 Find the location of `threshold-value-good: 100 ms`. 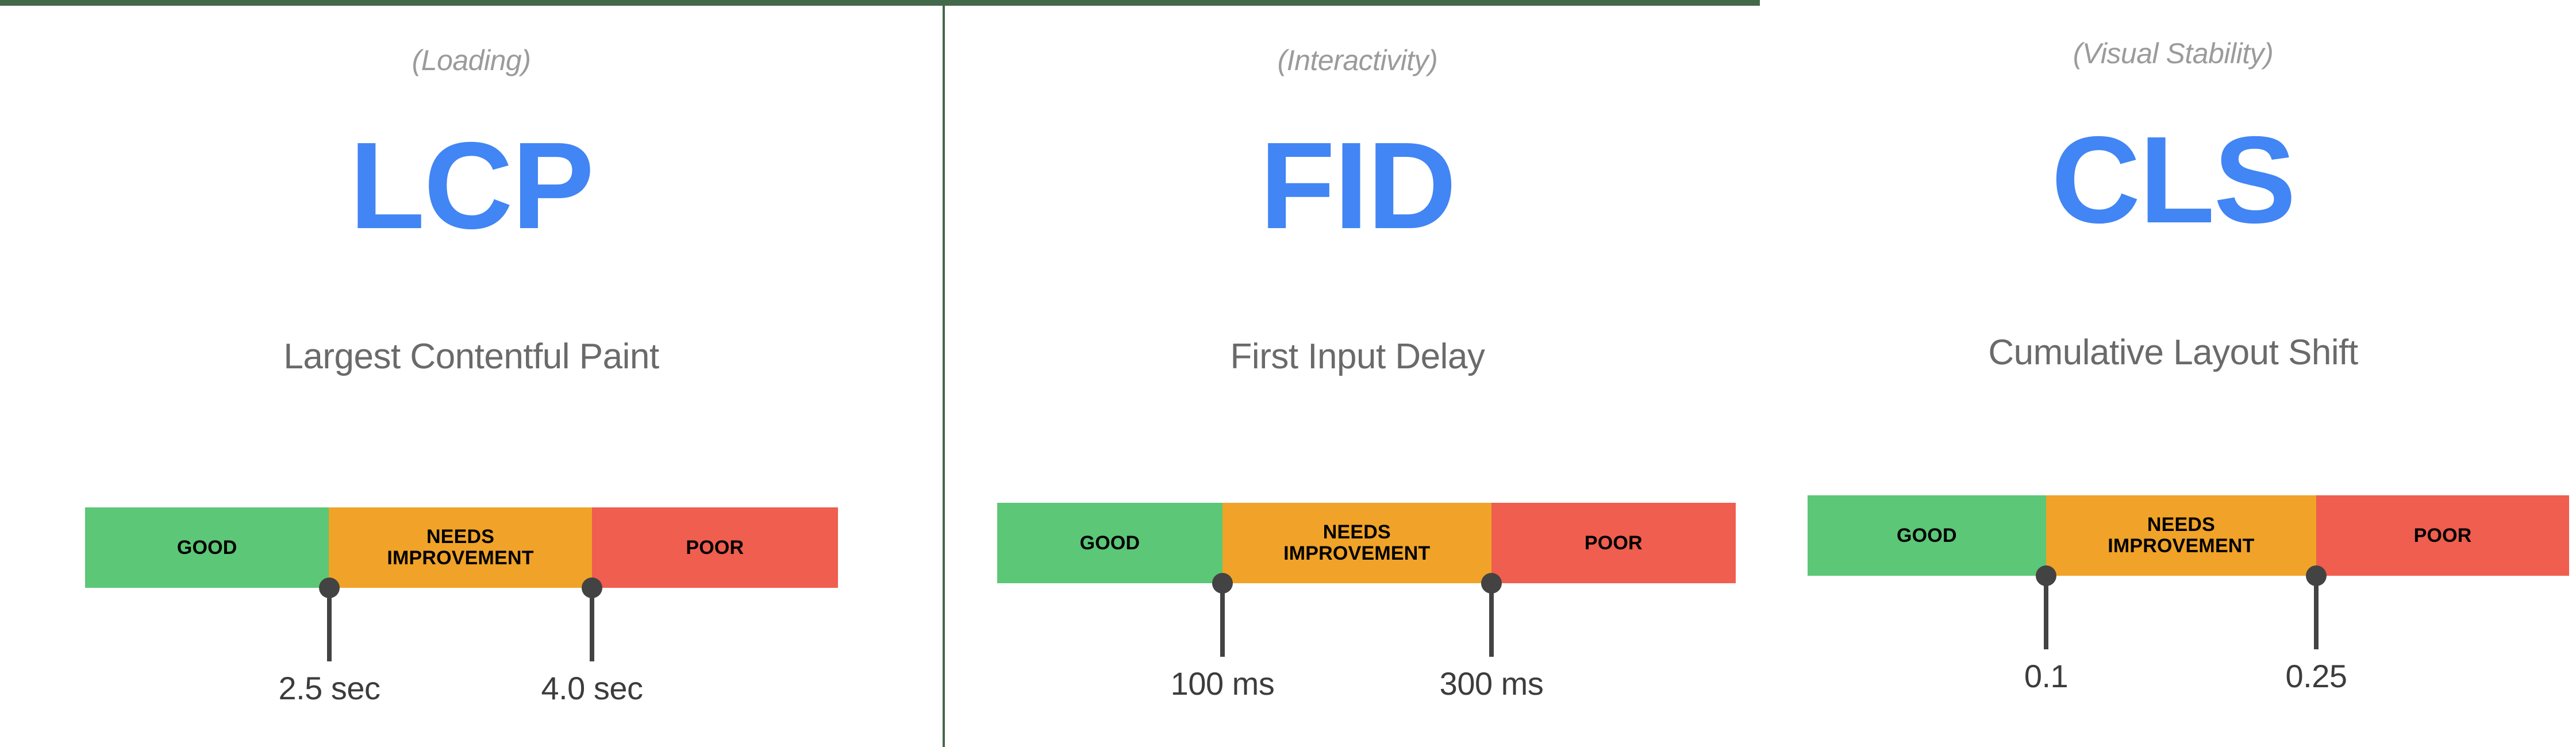

threshold-value-good: 100 ms is located at coordinates (1222, 684).